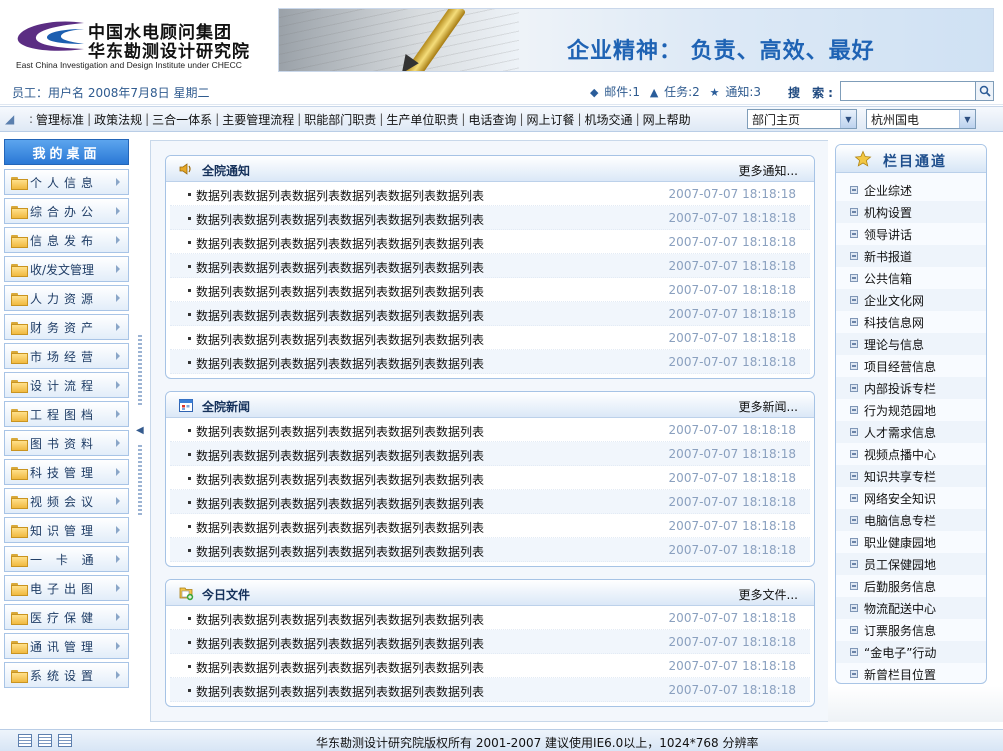  I want to click on channel-item: 视频点播中心, so click(911, 454).